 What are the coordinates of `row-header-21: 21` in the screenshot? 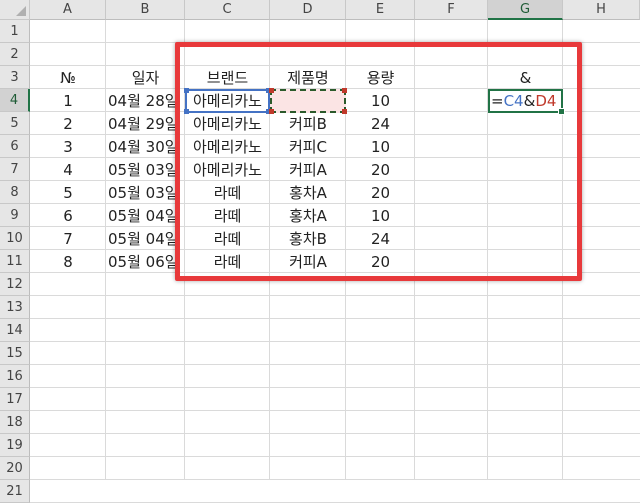 It's located at (15, 491).